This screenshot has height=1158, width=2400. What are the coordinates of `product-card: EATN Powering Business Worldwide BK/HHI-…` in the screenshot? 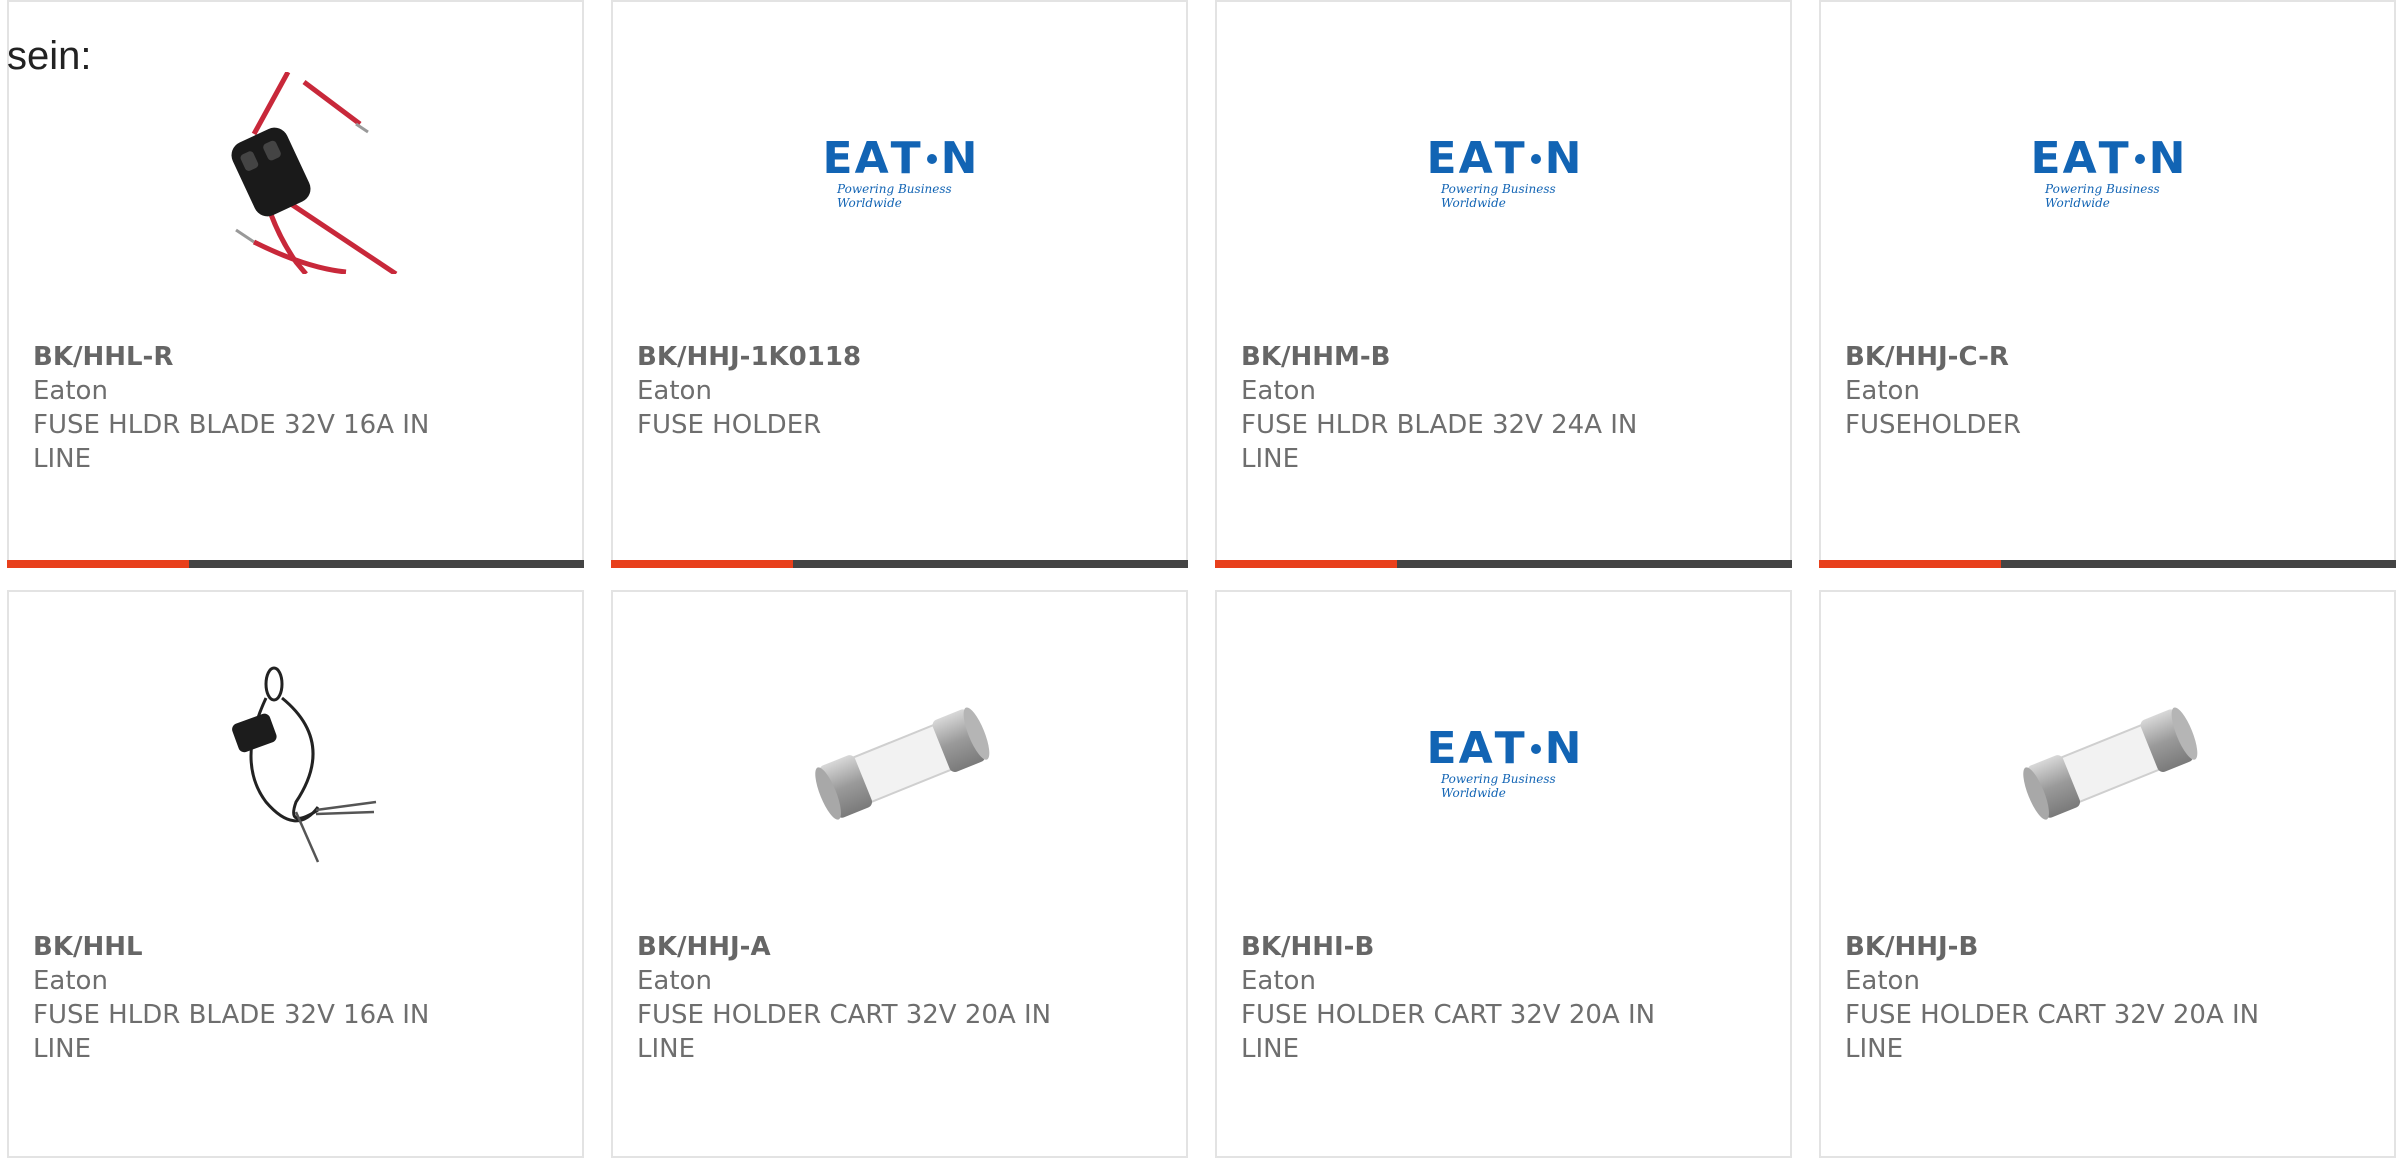 It's located at (1503, 874).